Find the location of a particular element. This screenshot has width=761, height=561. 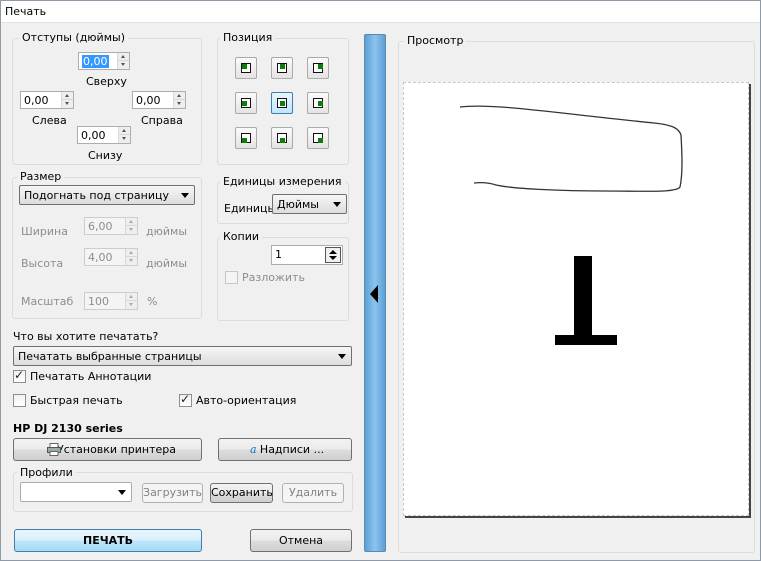

size-mode-select: Подогнать под страницу is located at coordinates (107, 195).